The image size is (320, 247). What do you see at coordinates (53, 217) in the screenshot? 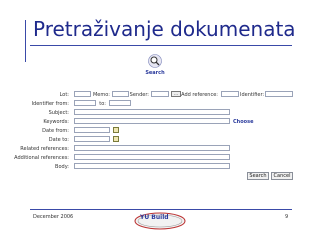
I see `footer-date: December 2006` at bounding box center [53, 217].